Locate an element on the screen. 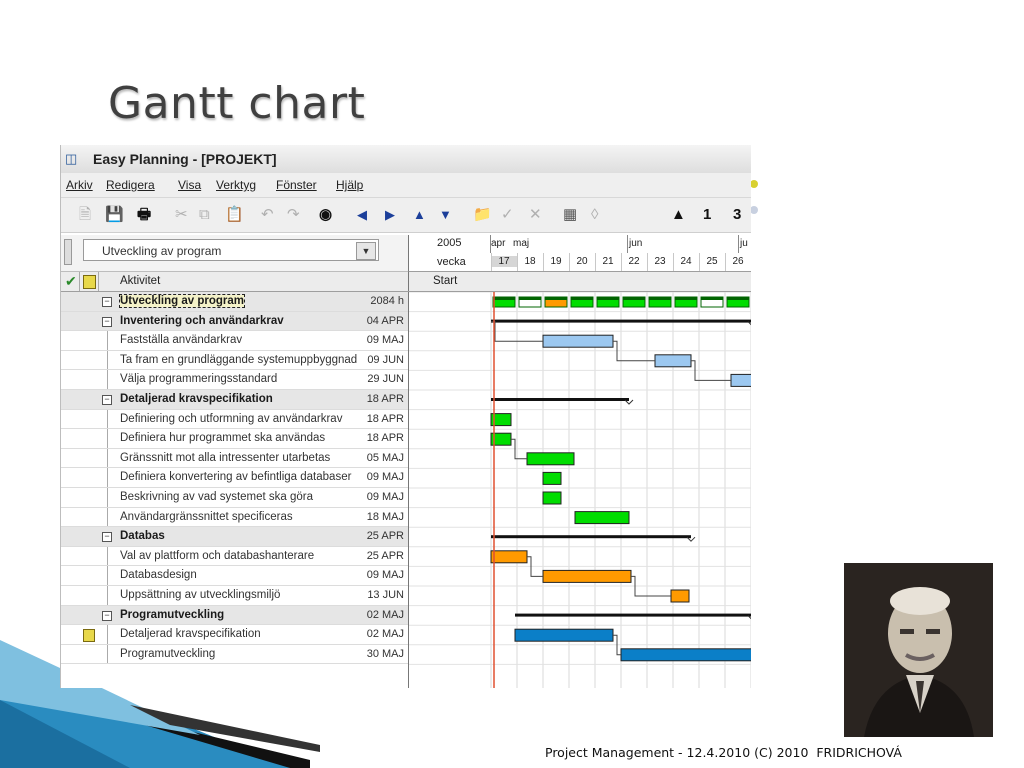 Image resolution: width=1024 pixels, height=768 pixels. task-start: 09 MAJ is located at coordinates (385, 575).